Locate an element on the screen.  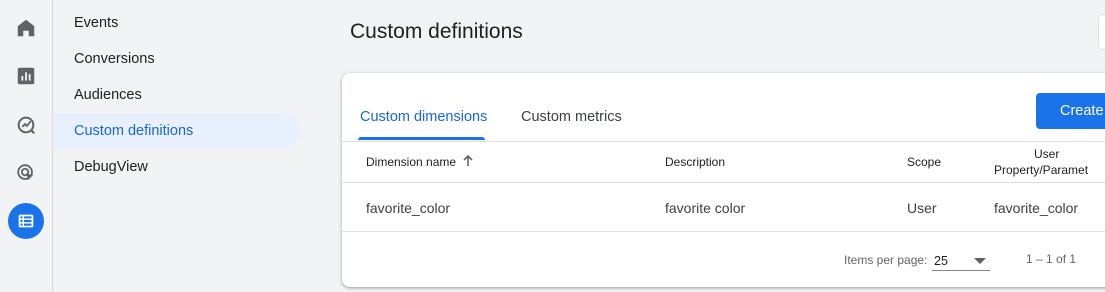
row-divider is located at coordinates (723, 231).